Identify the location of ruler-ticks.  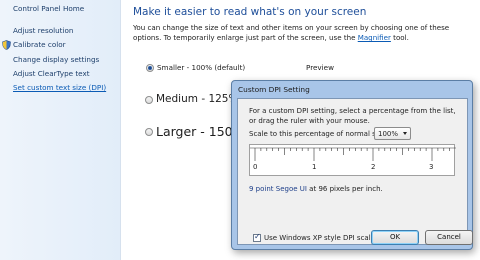
(353, 154).